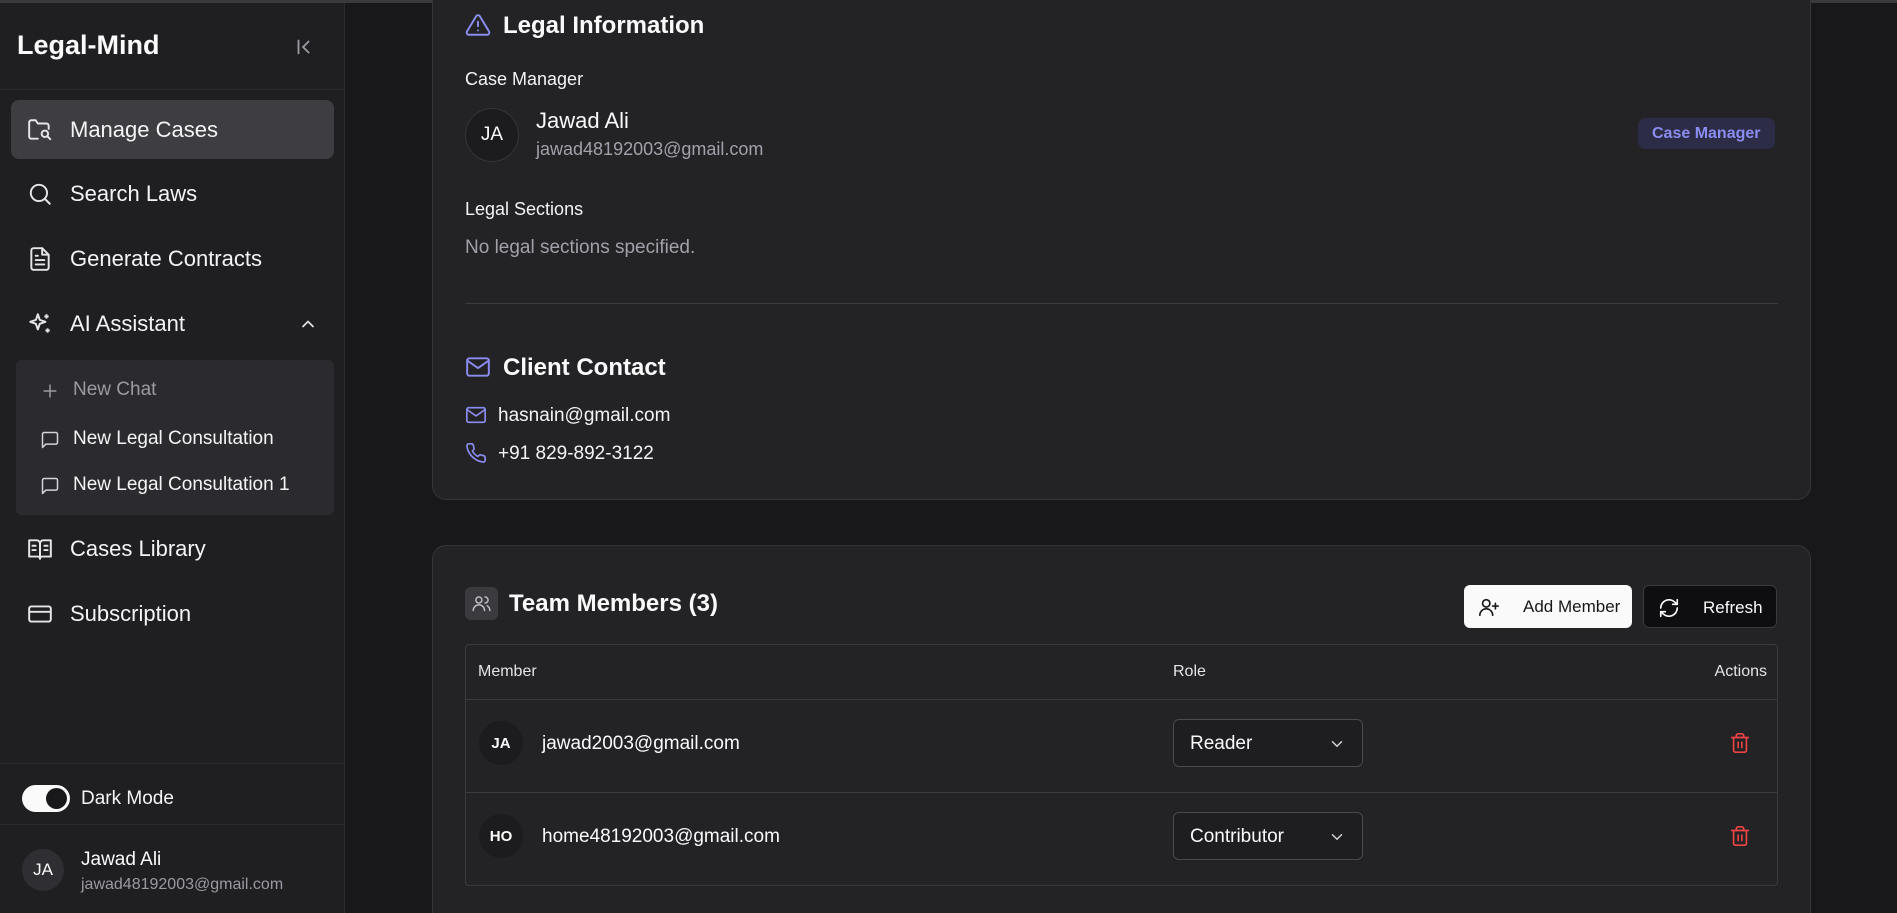  I want to click on client-contact-title: Client Contact, so click(584, 367).